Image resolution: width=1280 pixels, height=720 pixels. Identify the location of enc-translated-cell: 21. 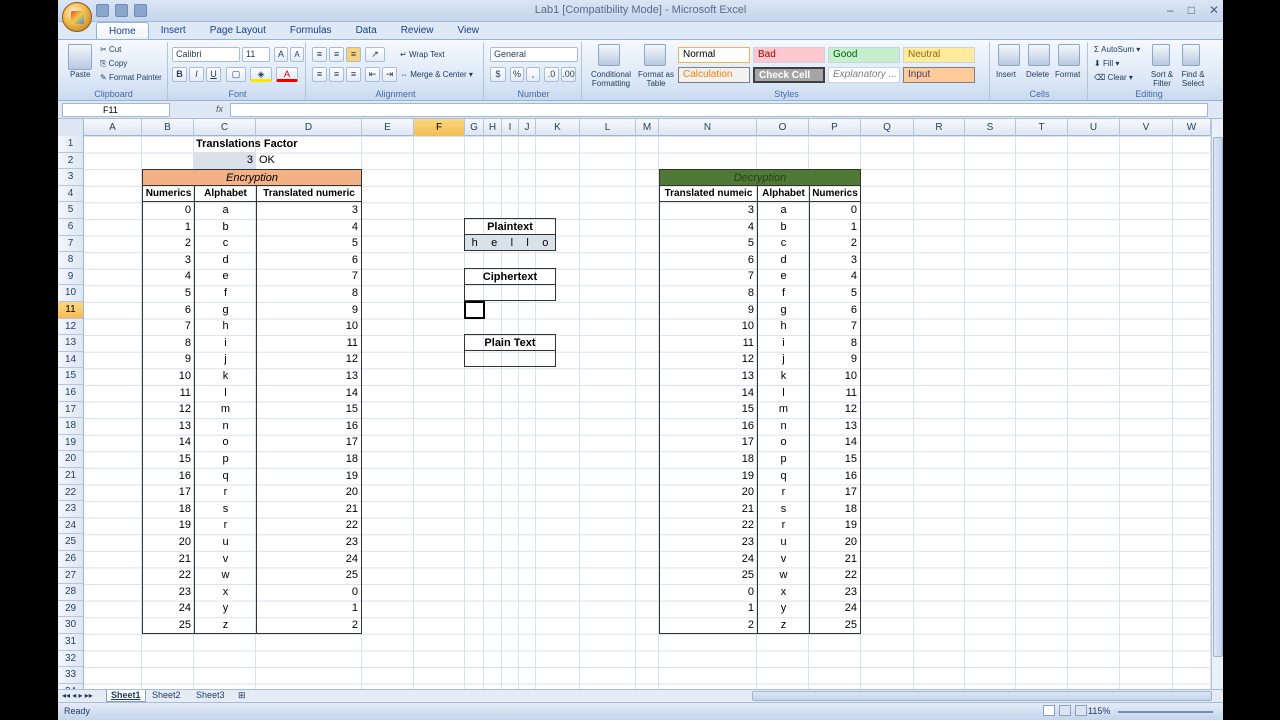
(309, 509).